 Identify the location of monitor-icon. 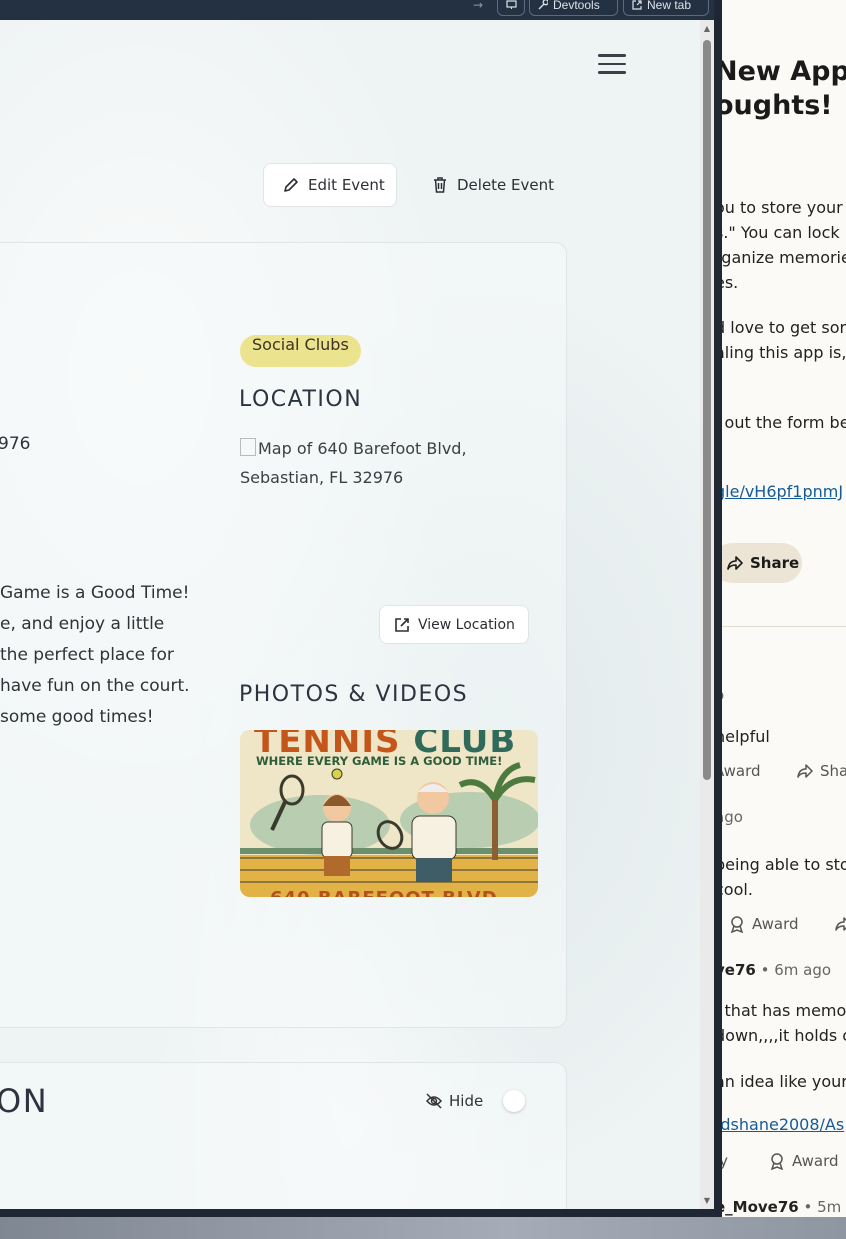
(511, 4).